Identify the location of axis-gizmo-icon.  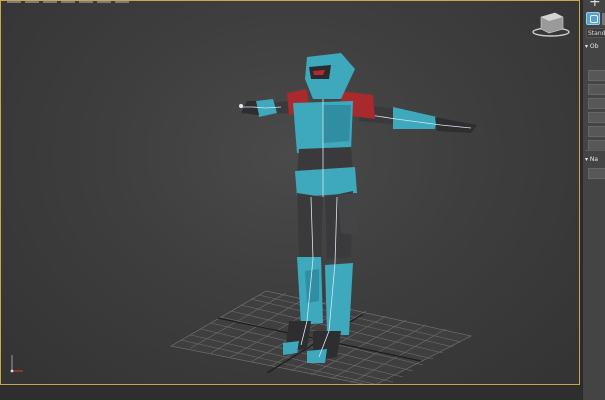
(16, 364).